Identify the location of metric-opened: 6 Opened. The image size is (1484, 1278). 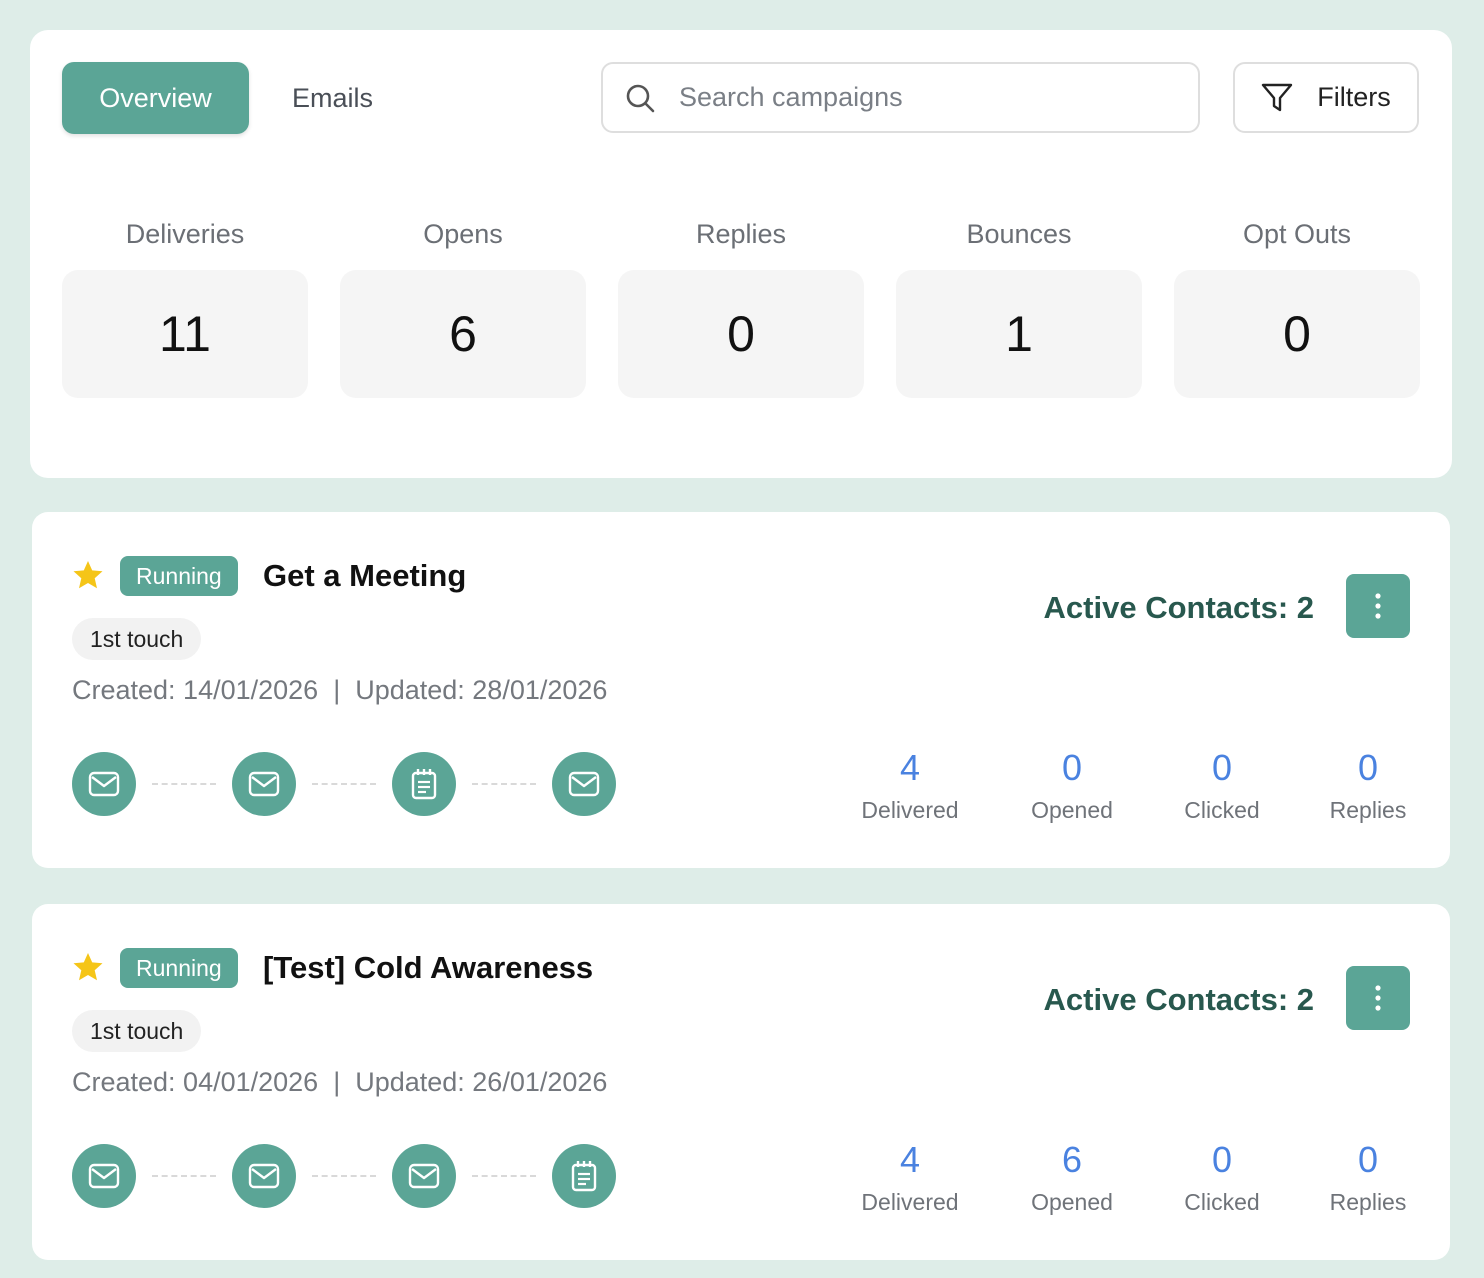
(1072, 1179).